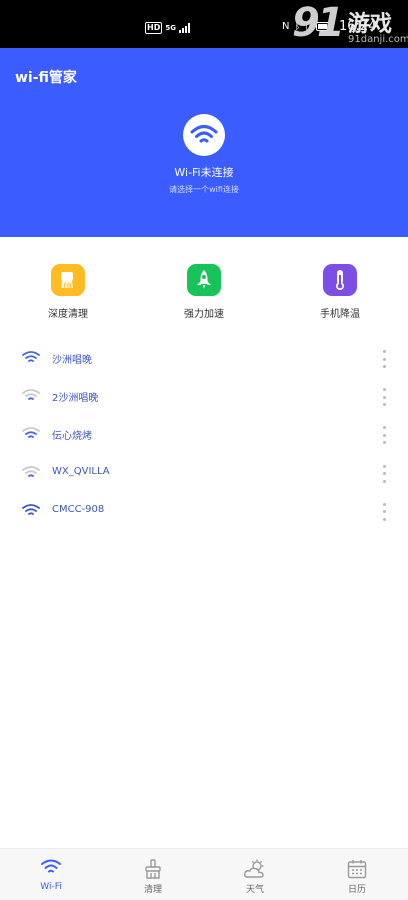 The height and width of the screenshot is (900, 408). I want to click on tool-label: 强力加速, so click(204, 314).